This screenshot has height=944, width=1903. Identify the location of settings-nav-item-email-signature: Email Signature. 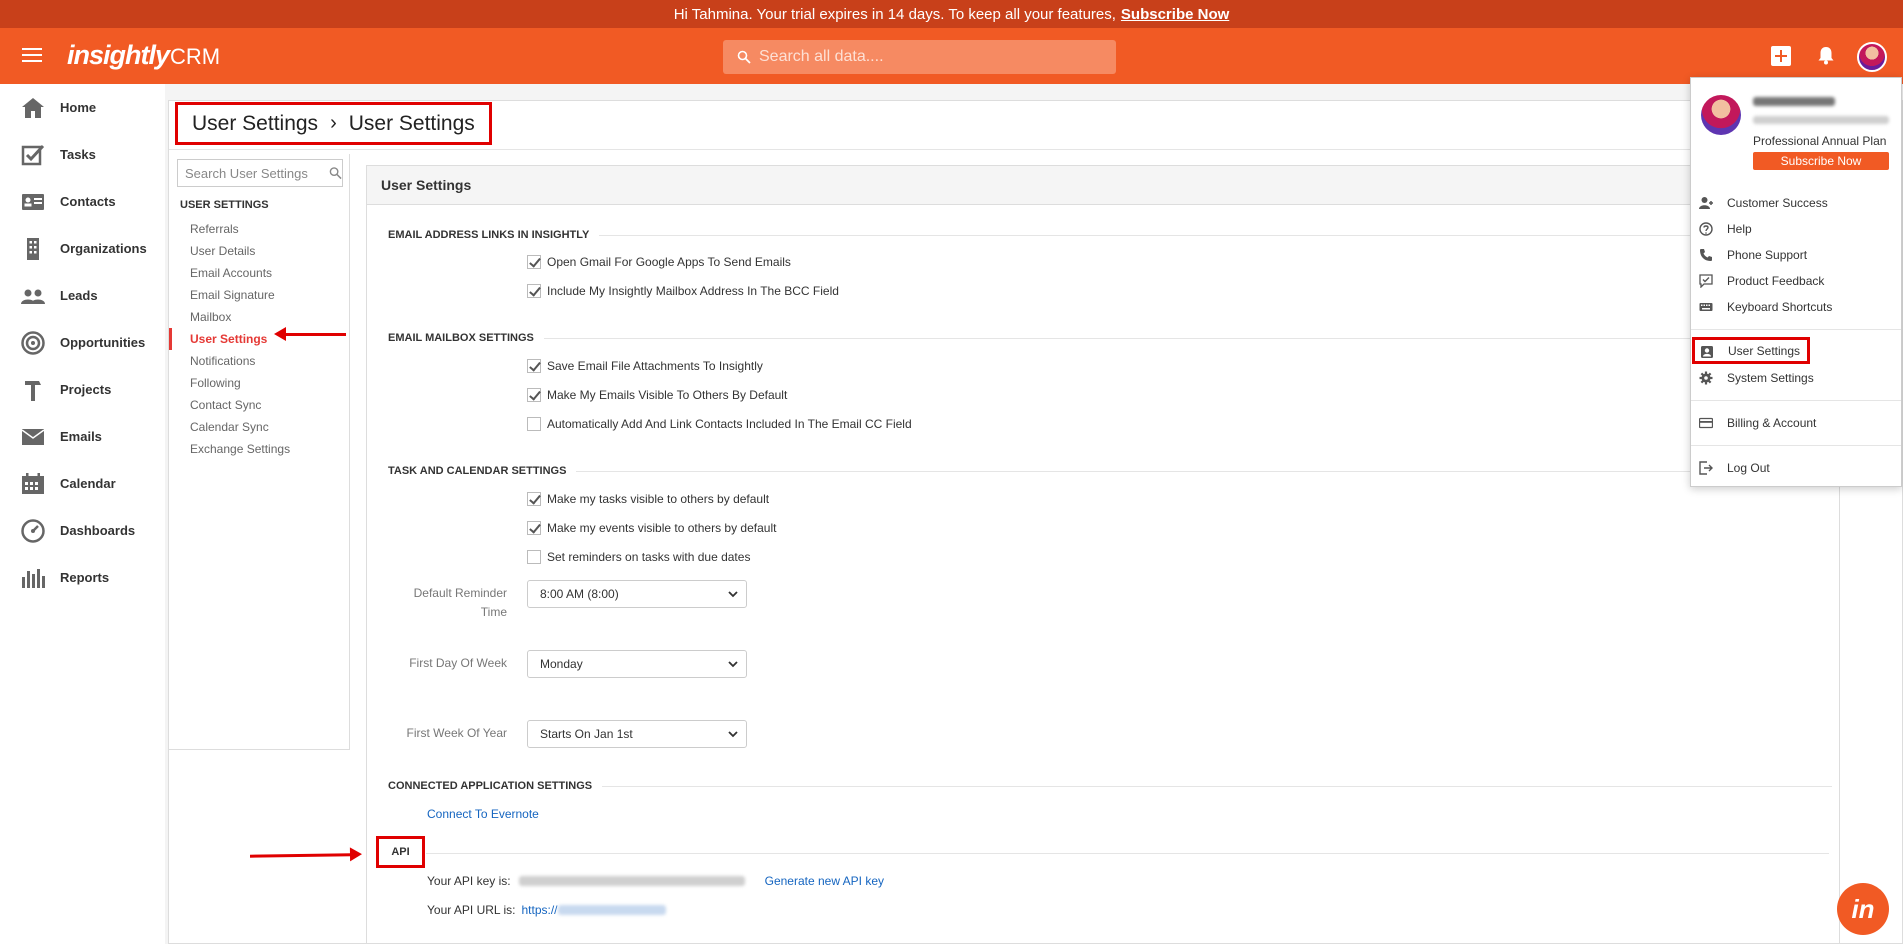
(259, 295).